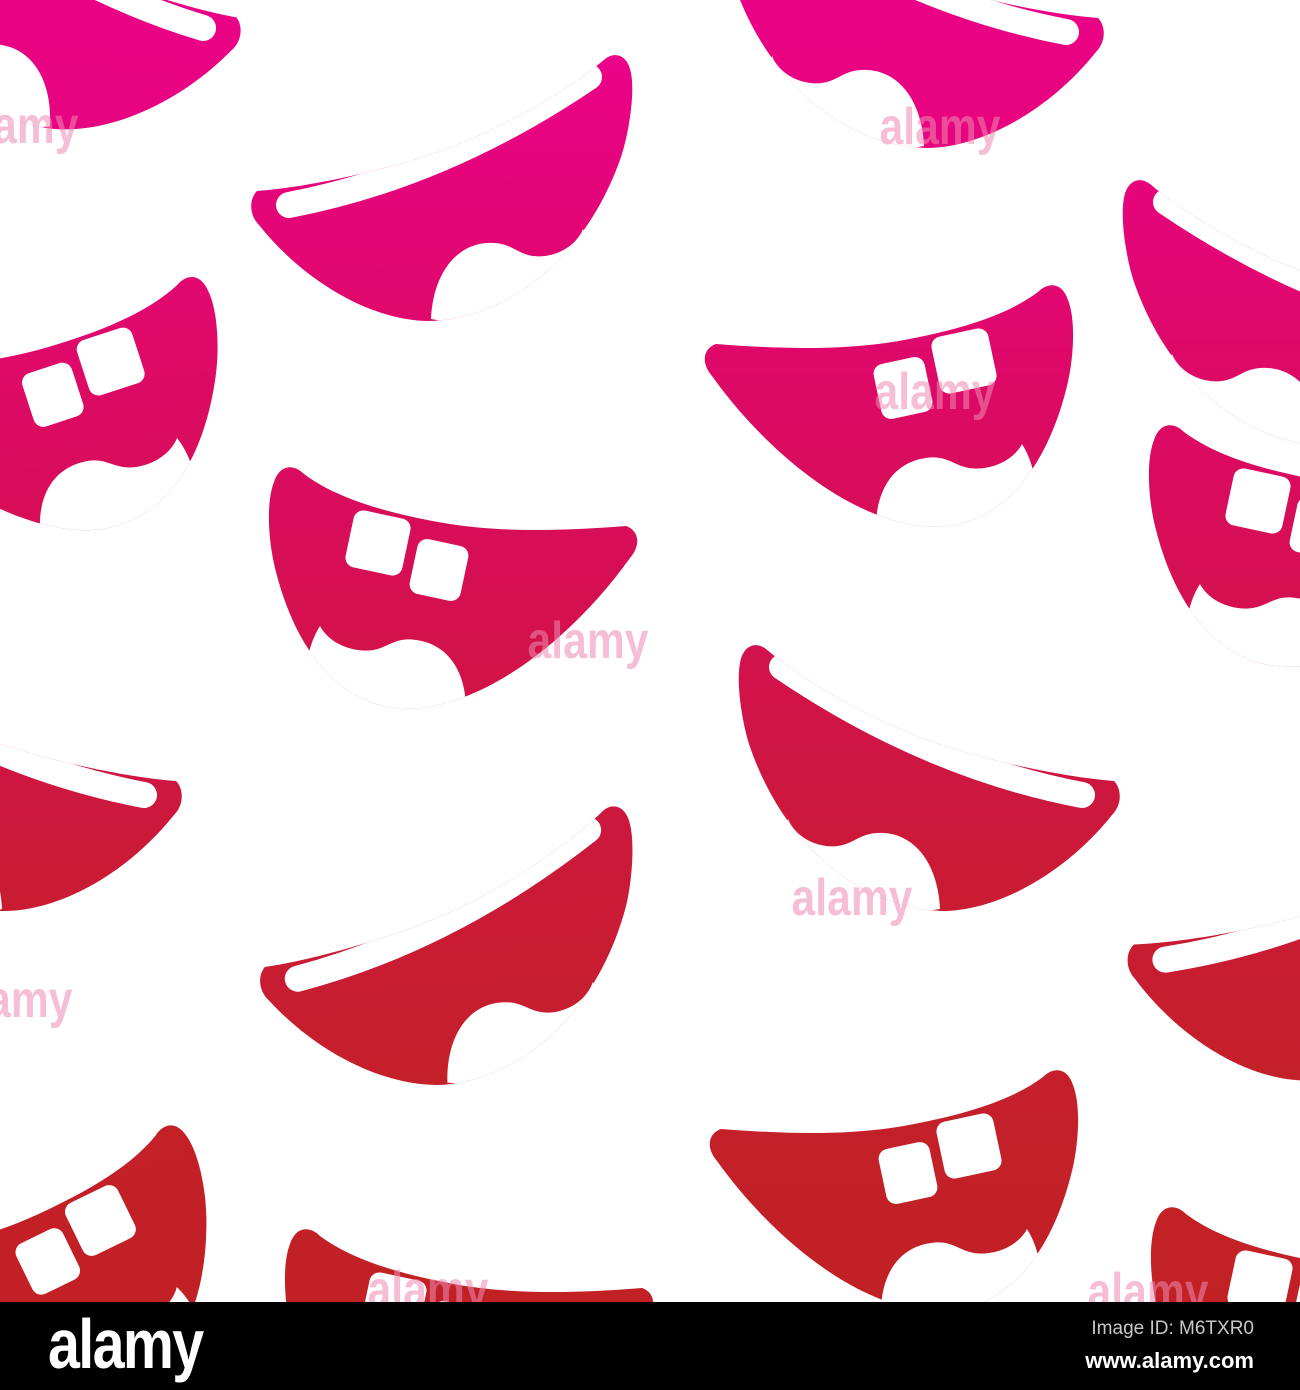  I want to click on alamy-logo: alamy, so click(126, 1344).